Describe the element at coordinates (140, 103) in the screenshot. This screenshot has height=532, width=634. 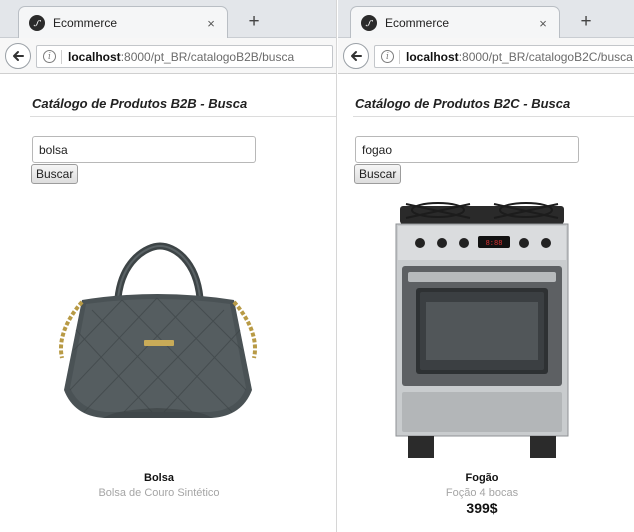
I see `page-title: Catálogo de Produtos B2B - Busca` at that location.